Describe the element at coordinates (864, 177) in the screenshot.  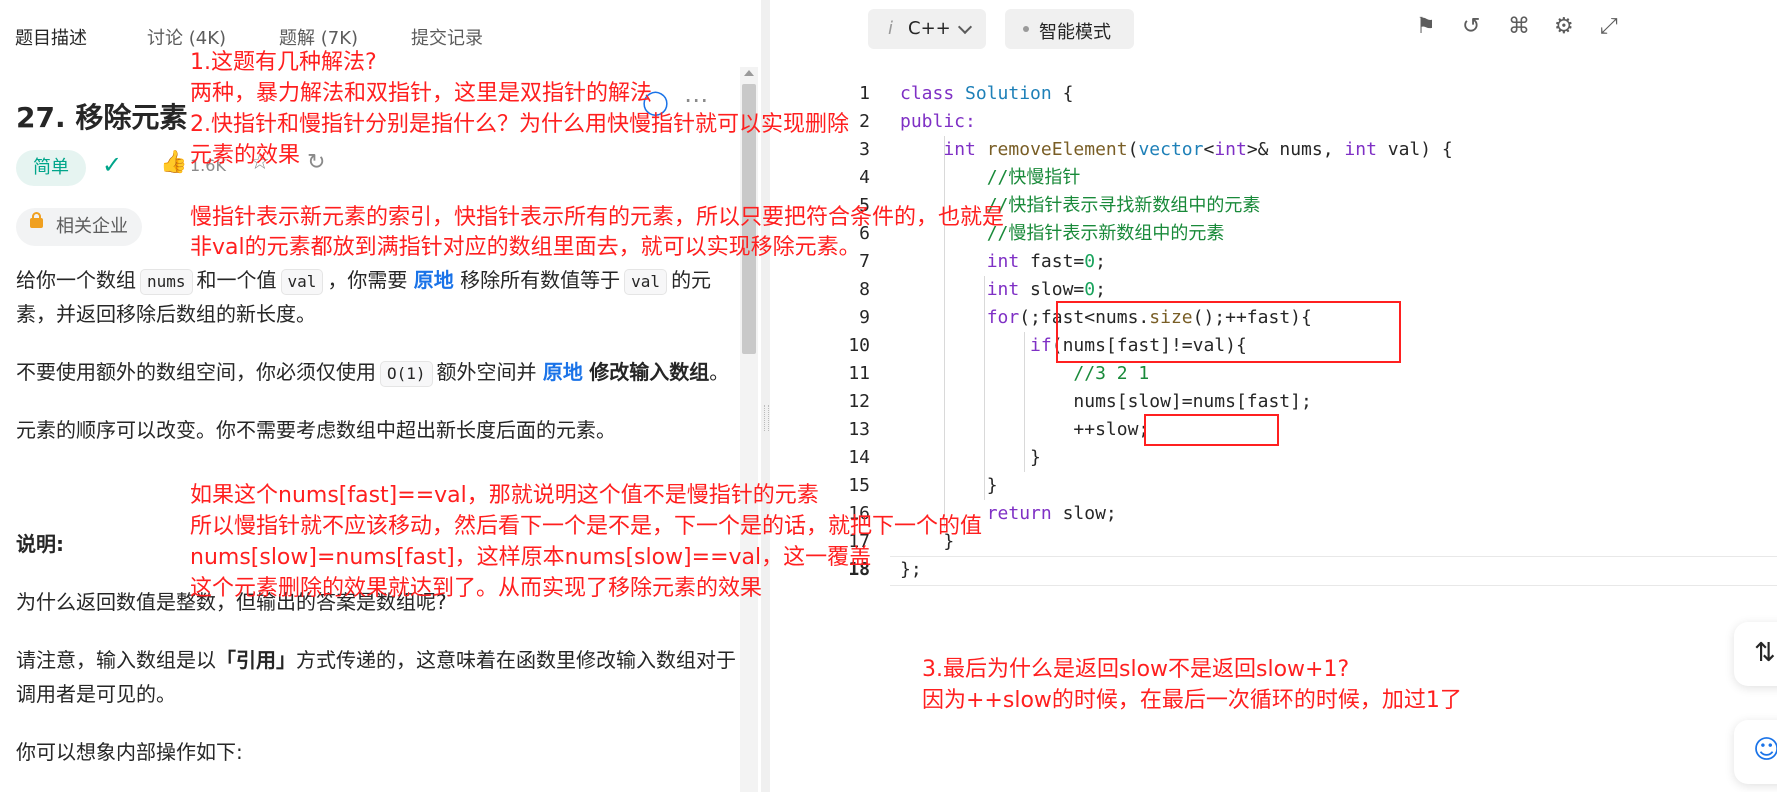
I see `line-number: 4` at that location.